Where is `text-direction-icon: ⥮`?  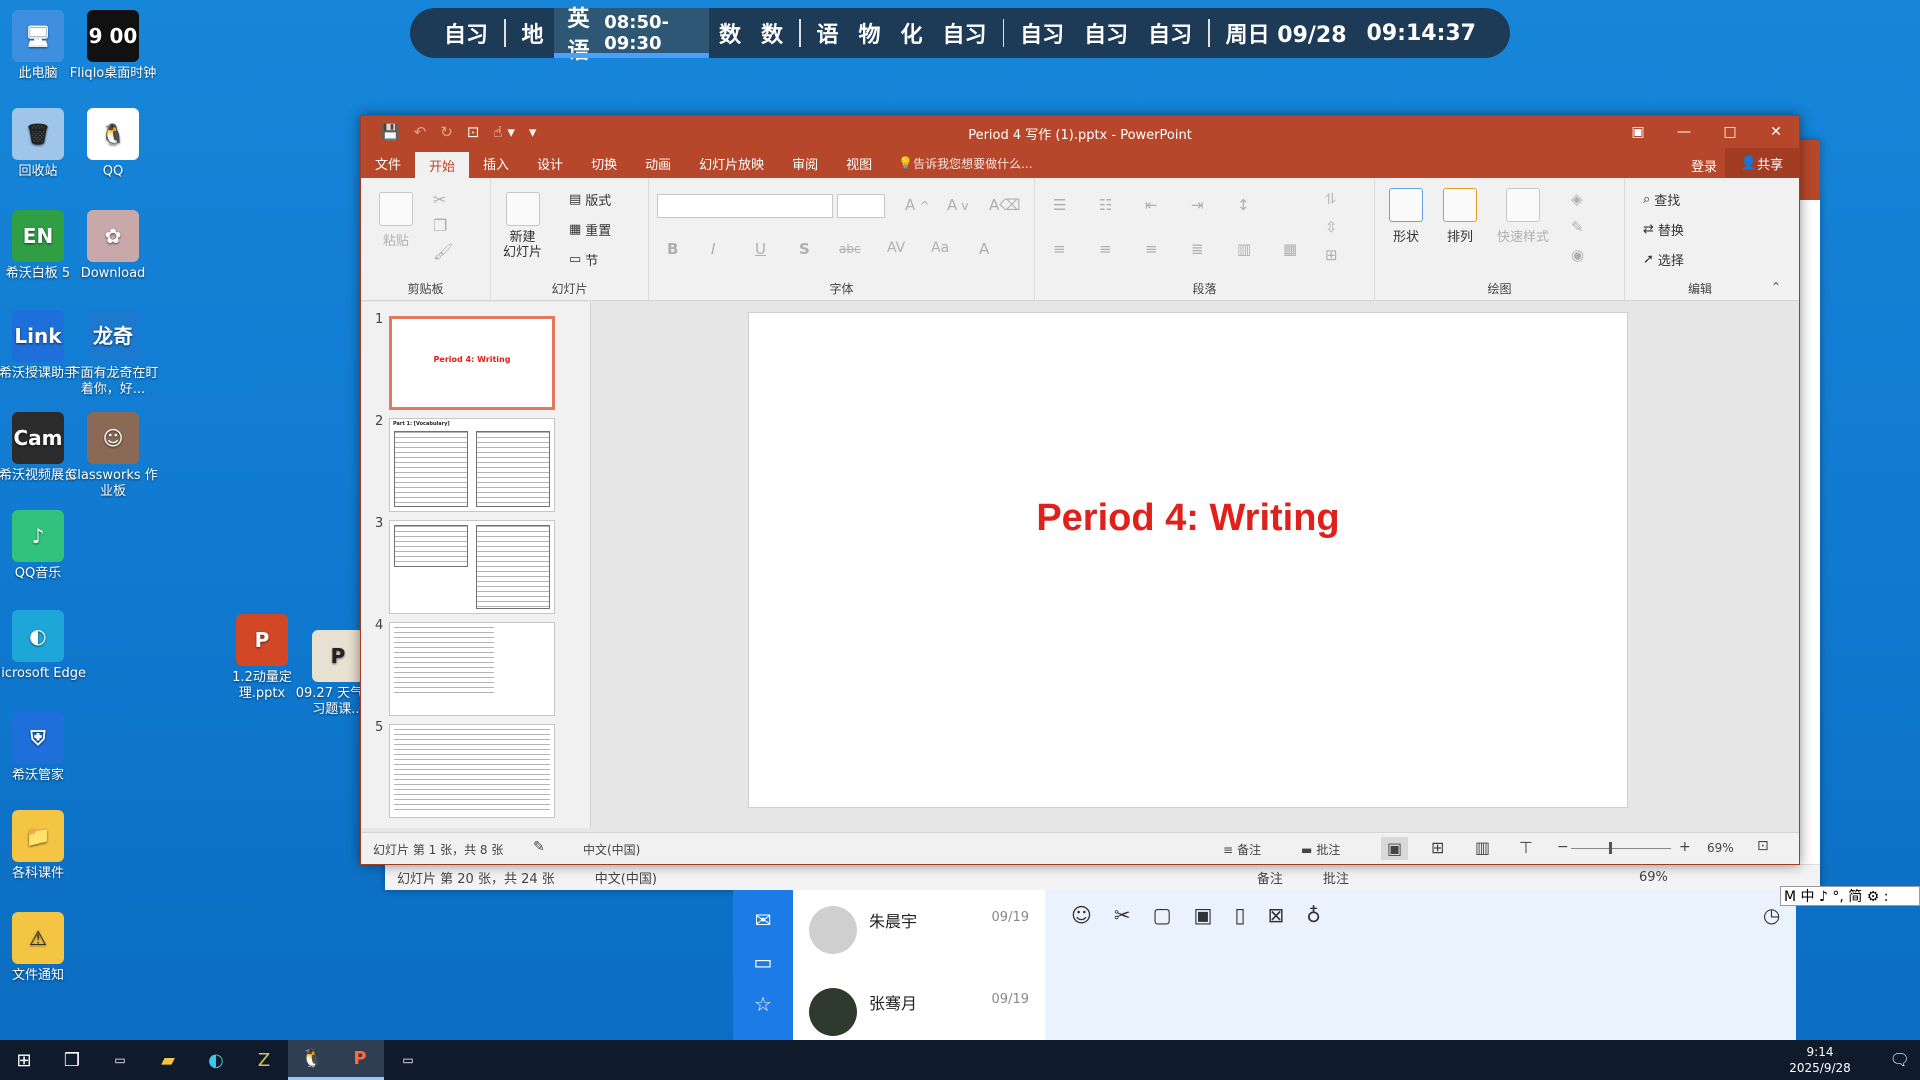 text-direction-icon: ⥮ is located at coordinates (1330, 199).